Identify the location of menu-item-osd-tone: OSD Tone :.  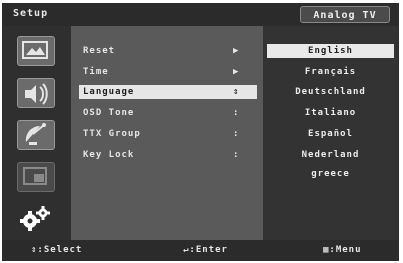
(168, 113).